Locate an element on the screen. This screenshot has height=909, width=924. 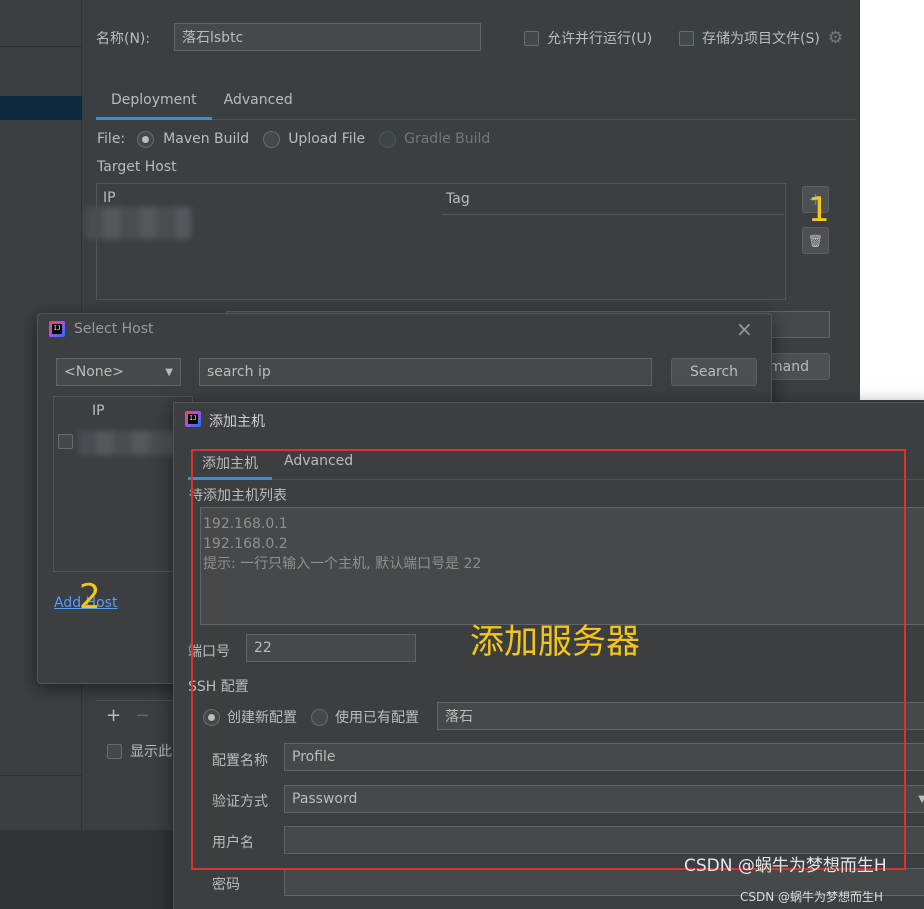
search-button: Search is located at coordinates (714, 372).